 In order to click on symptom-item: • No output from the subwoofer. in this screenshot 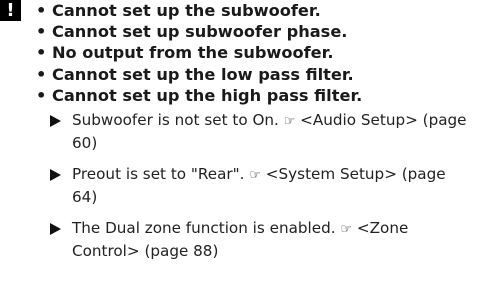, I will do `click(185, 53)`.